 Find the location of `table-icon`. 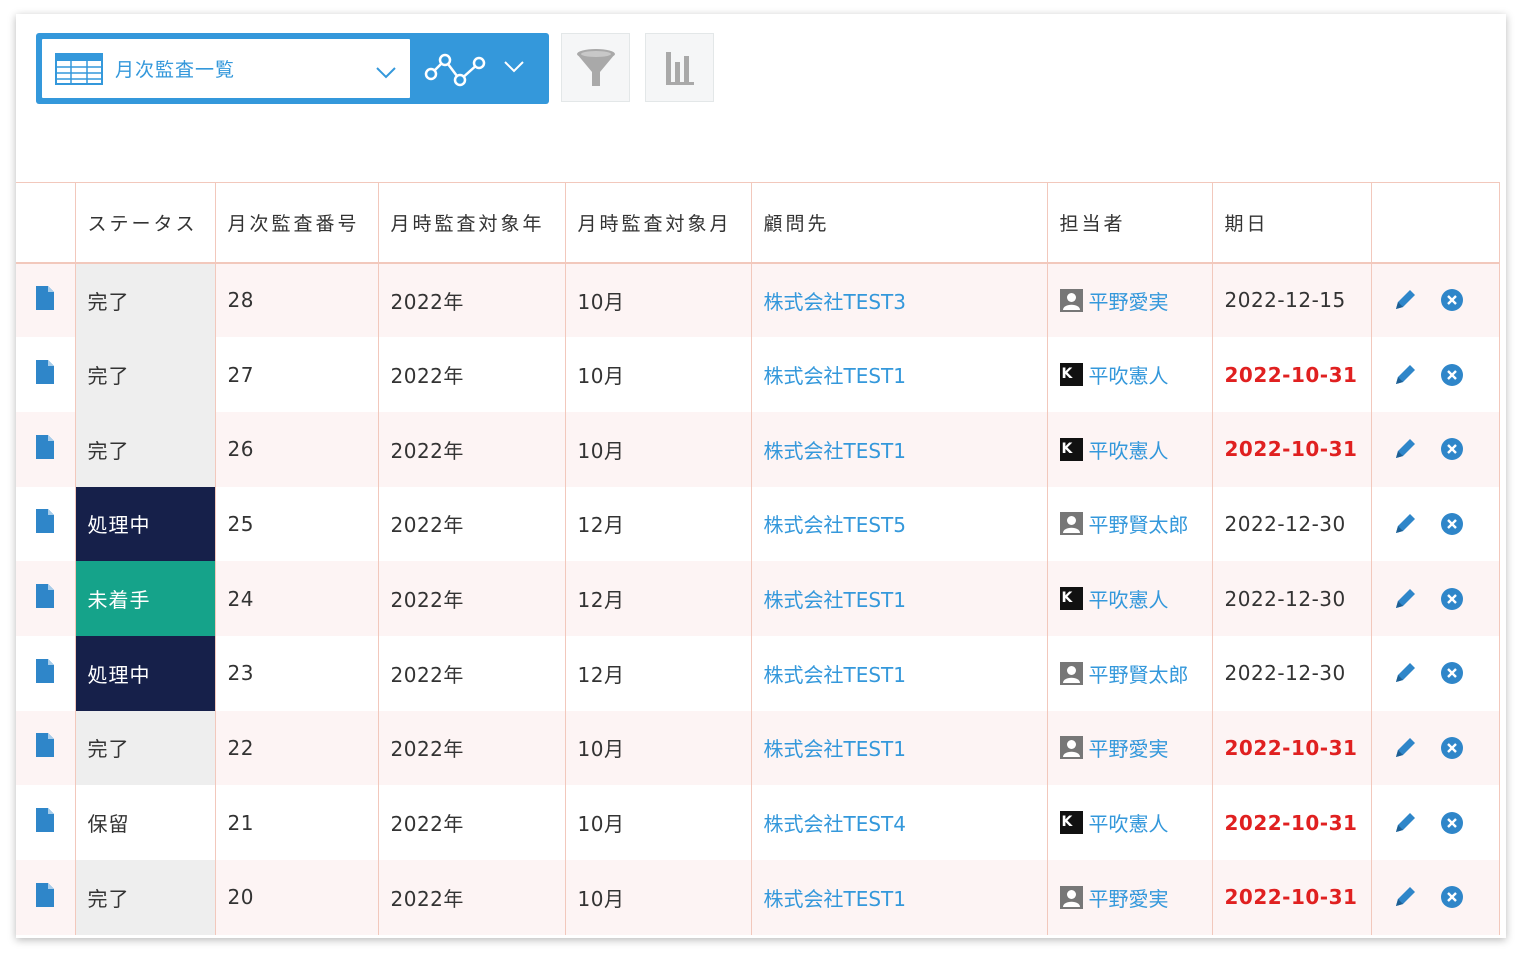

table-icon is located at coordinates (79, 71).